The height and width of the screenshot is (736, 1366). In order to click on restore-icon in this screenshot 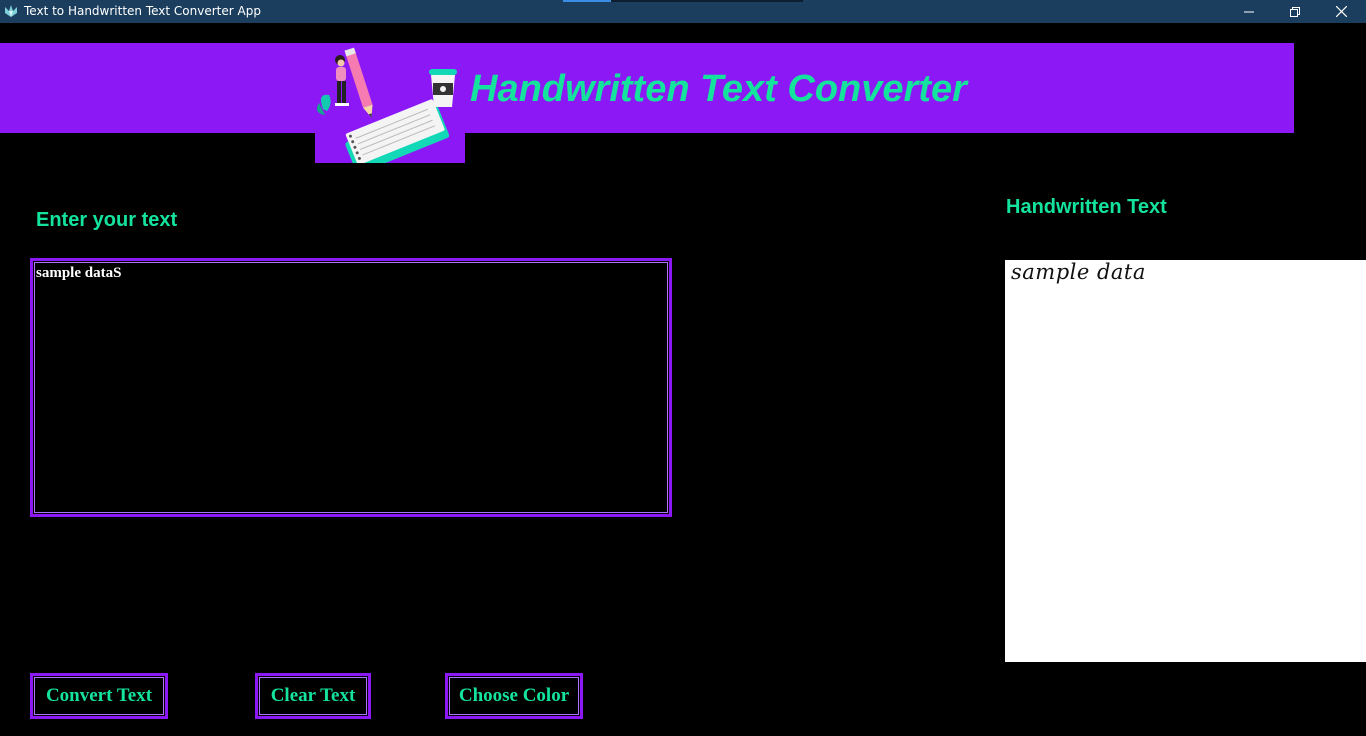, I will do `click(1295, 11)`.